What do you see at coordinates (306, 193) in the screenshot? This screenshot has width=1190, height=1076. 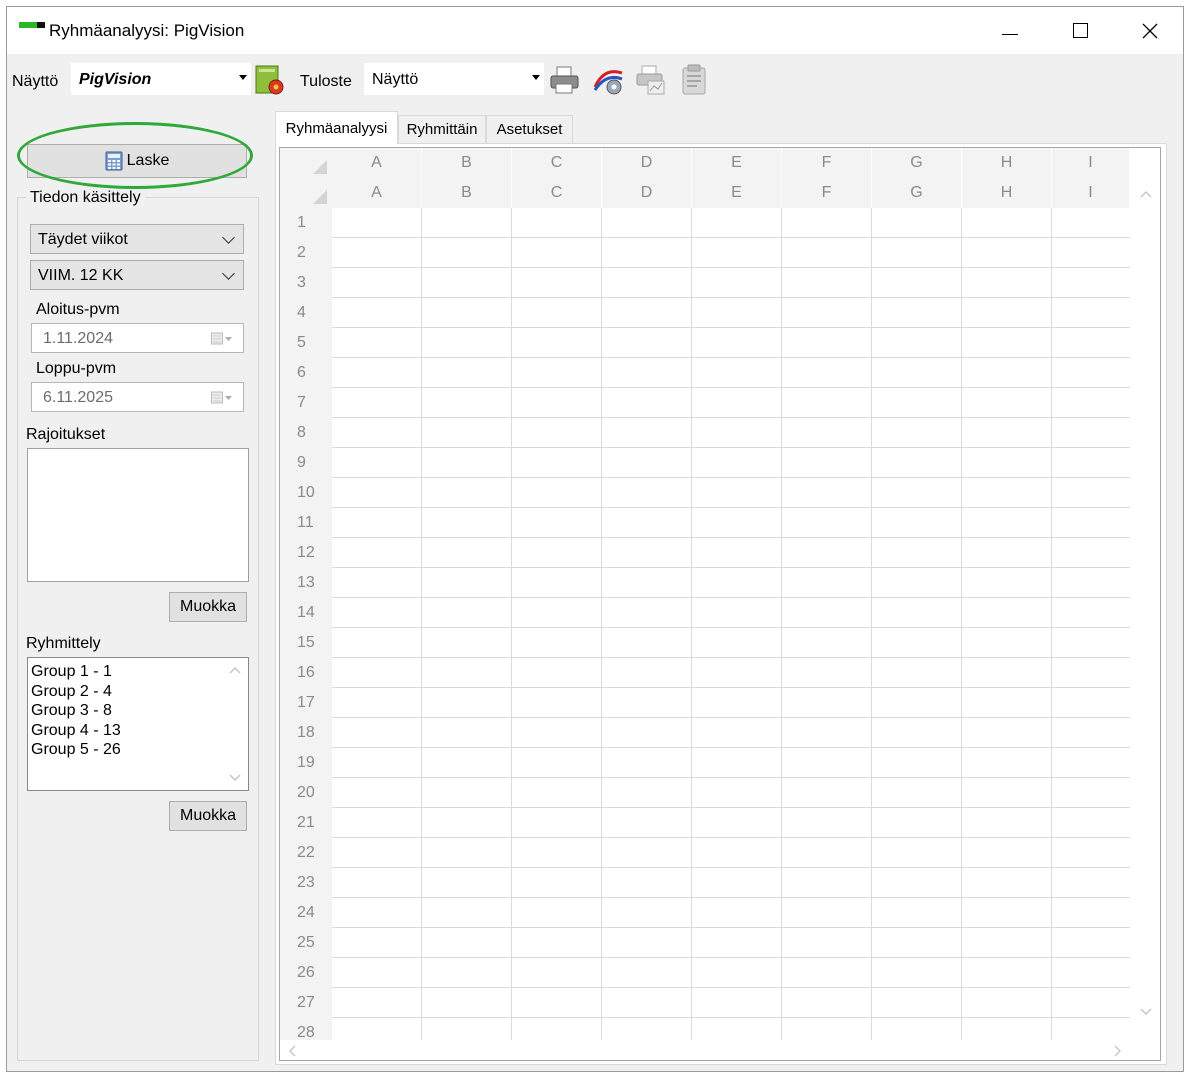 I see `corner-header` at bounding box center [306, 193].